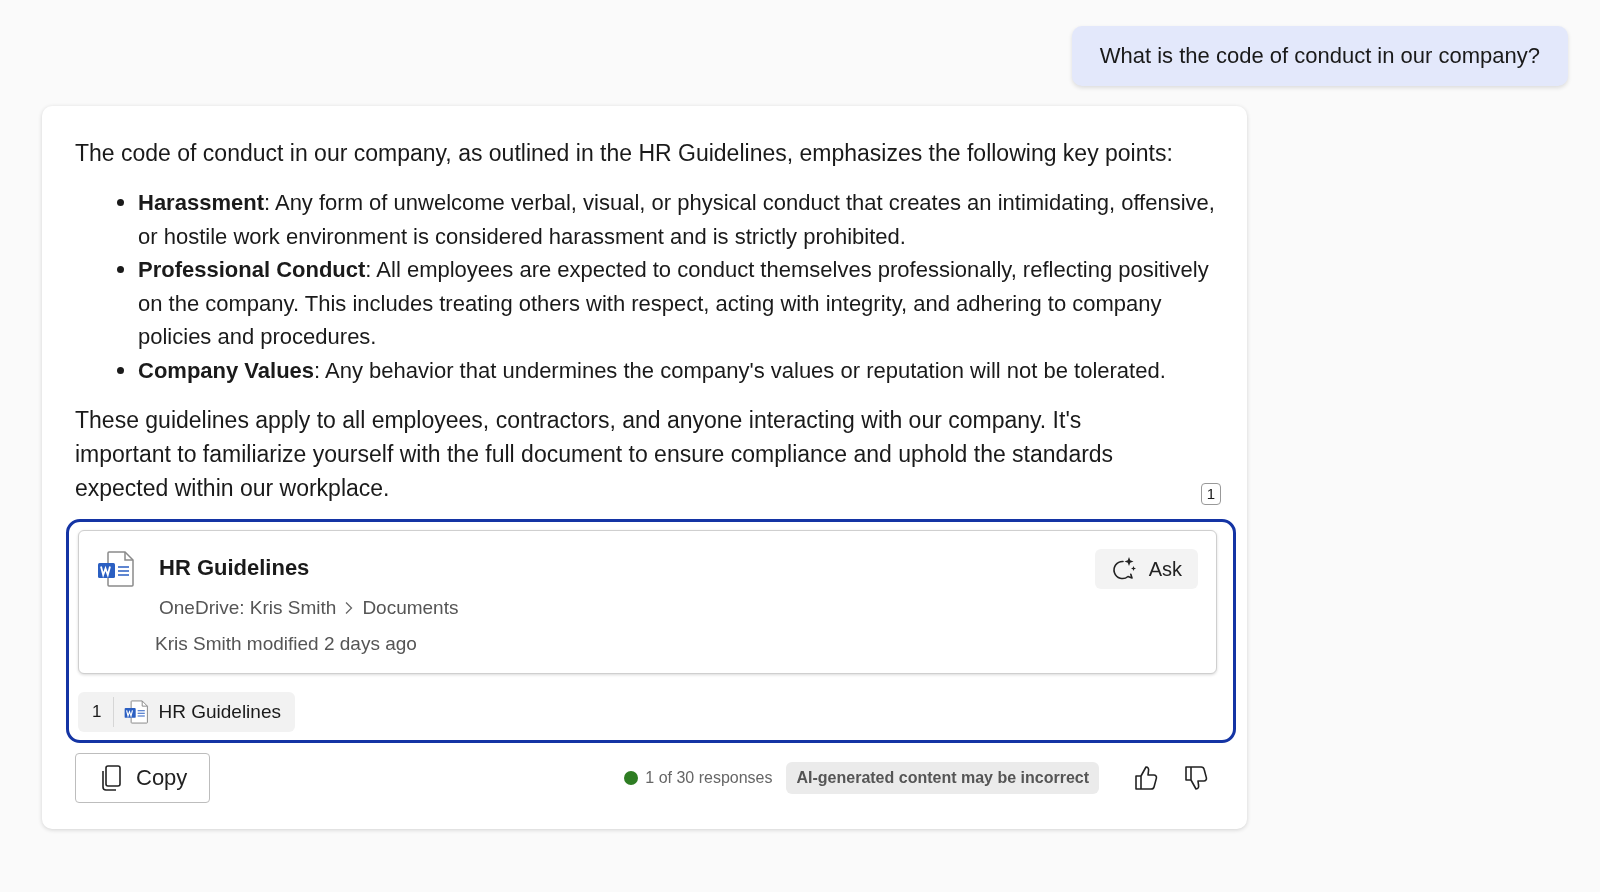 The width and height of the screenshot is (1600, 892). What do you see at coordinates (248, 608) in the screenshot?
I see `location-text: OneDrive: Kris Smith` at bounding box center [248, 608].